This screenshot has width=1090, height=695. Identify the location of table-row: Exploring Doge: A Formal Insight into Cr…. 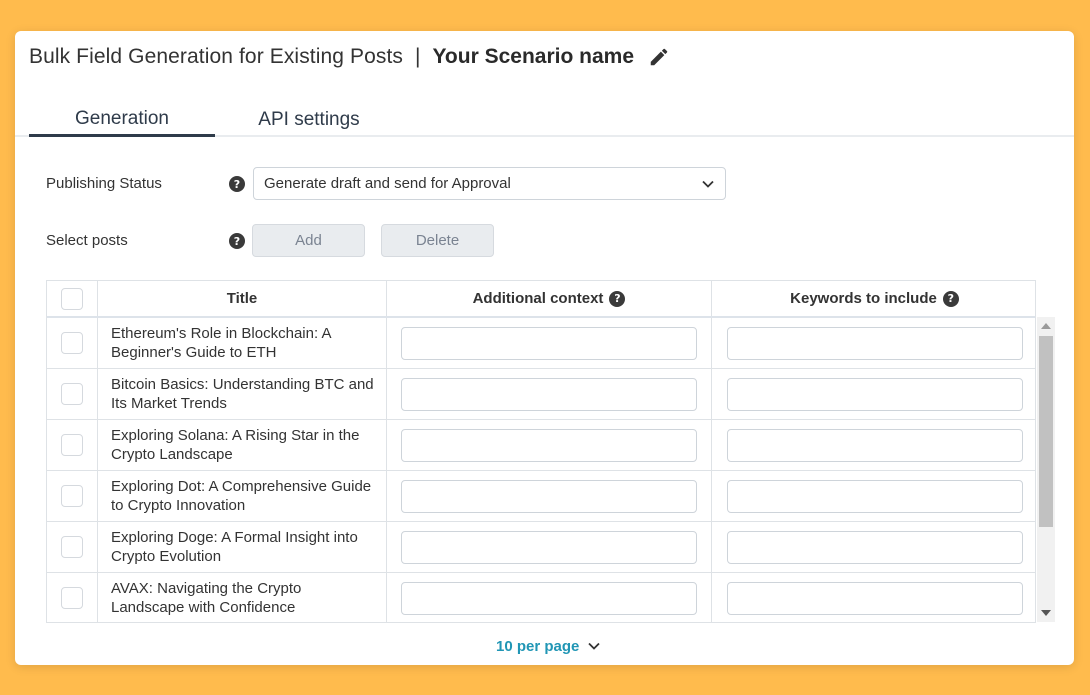
(541, 547).